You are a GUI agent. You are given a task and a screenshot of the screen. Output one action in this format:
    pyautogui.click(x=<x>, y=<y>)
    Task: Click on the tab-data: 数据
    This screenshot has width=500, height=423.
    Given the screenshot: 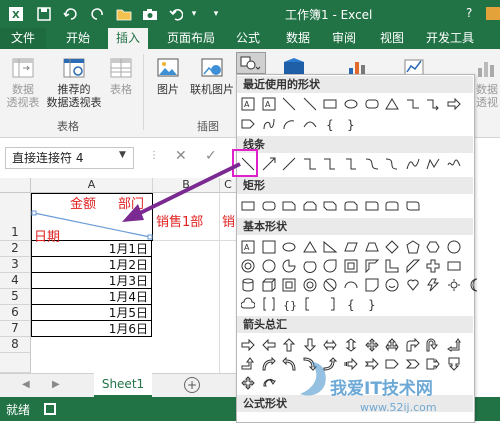 What is the action you would take?
    pyautogui.click(x=298, y=38)
    